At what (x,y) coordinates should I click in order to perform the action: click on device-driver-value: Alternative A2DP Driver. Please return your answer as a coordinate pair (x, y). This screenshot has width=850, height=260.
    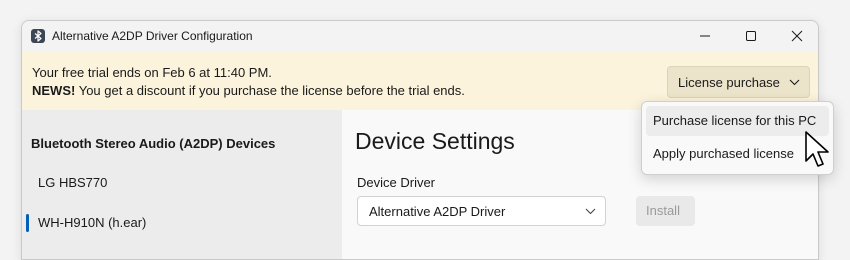
    Looking at the image, I should click on (437, 211).